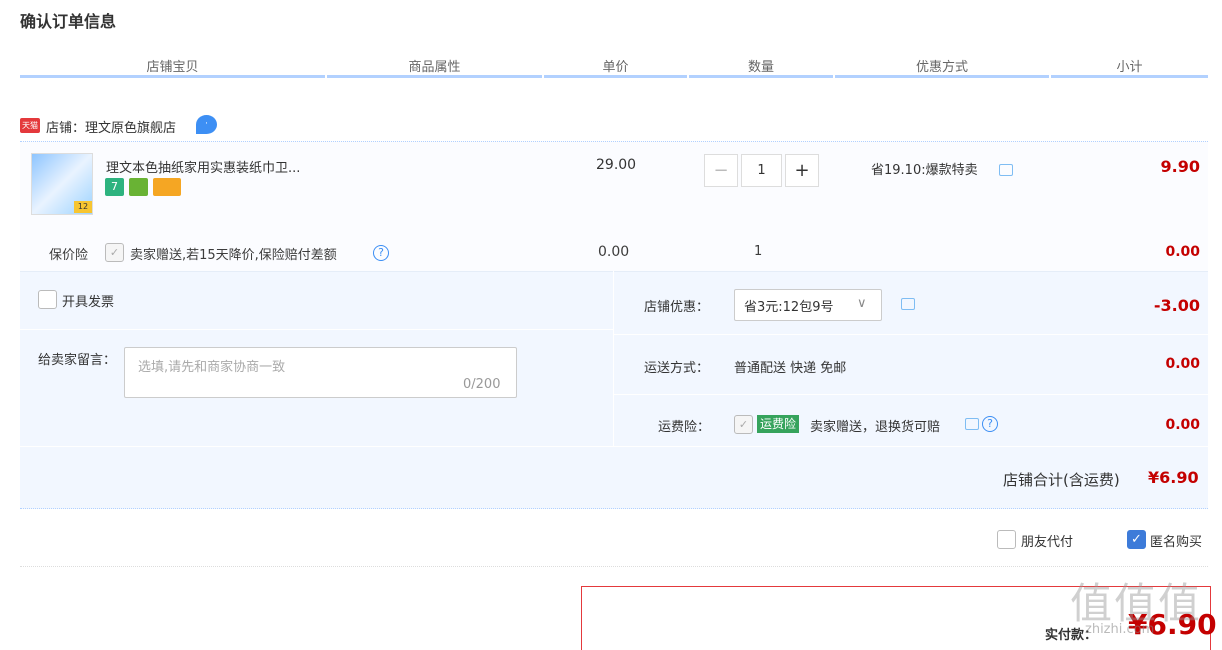 Image resolution: width=1222 pixels, height=650 pixels. What do you see at coordinates (758, 251) in the screenshot?
I see `insurance-qty: 1` at bounding box center [758, 251].